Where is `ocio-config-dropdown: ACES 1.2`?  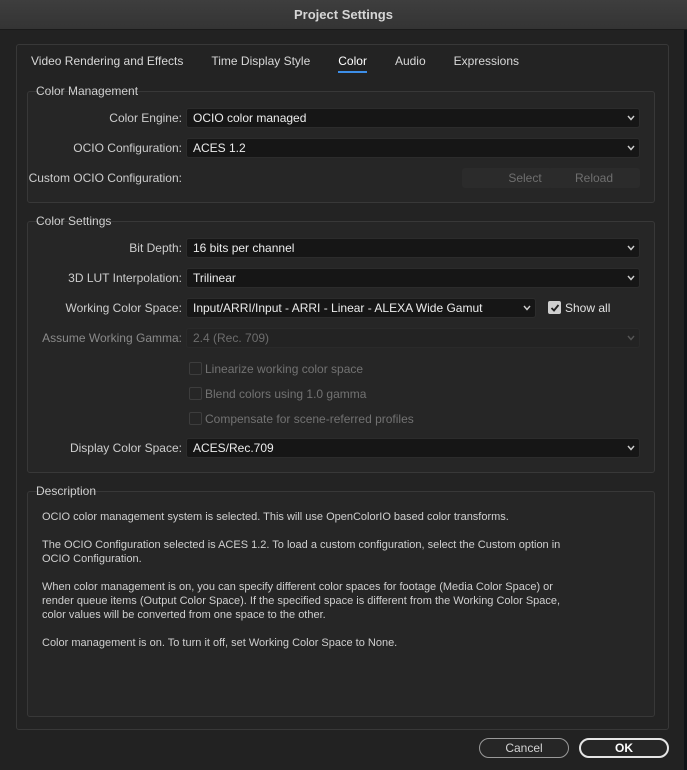
ocio-config-dropdown: ACES 1.2 is located at coordinates (413, 148).